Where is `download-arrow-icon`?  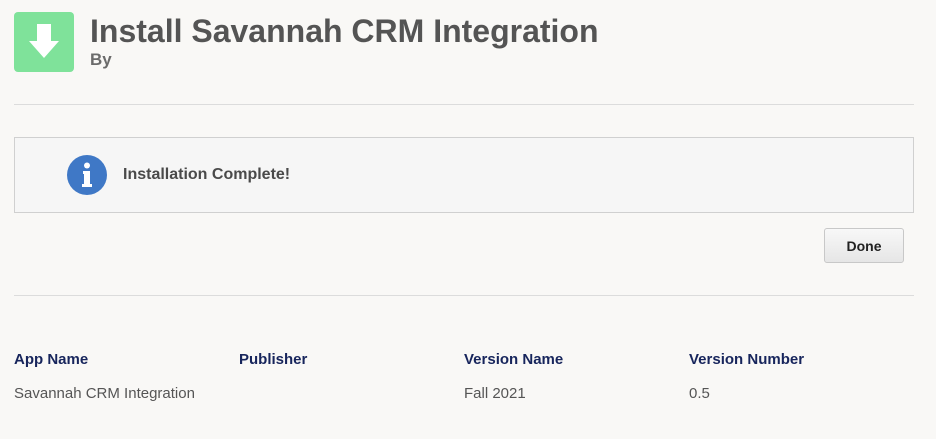 download-arrow-icon is located at coordinates (44, 42).